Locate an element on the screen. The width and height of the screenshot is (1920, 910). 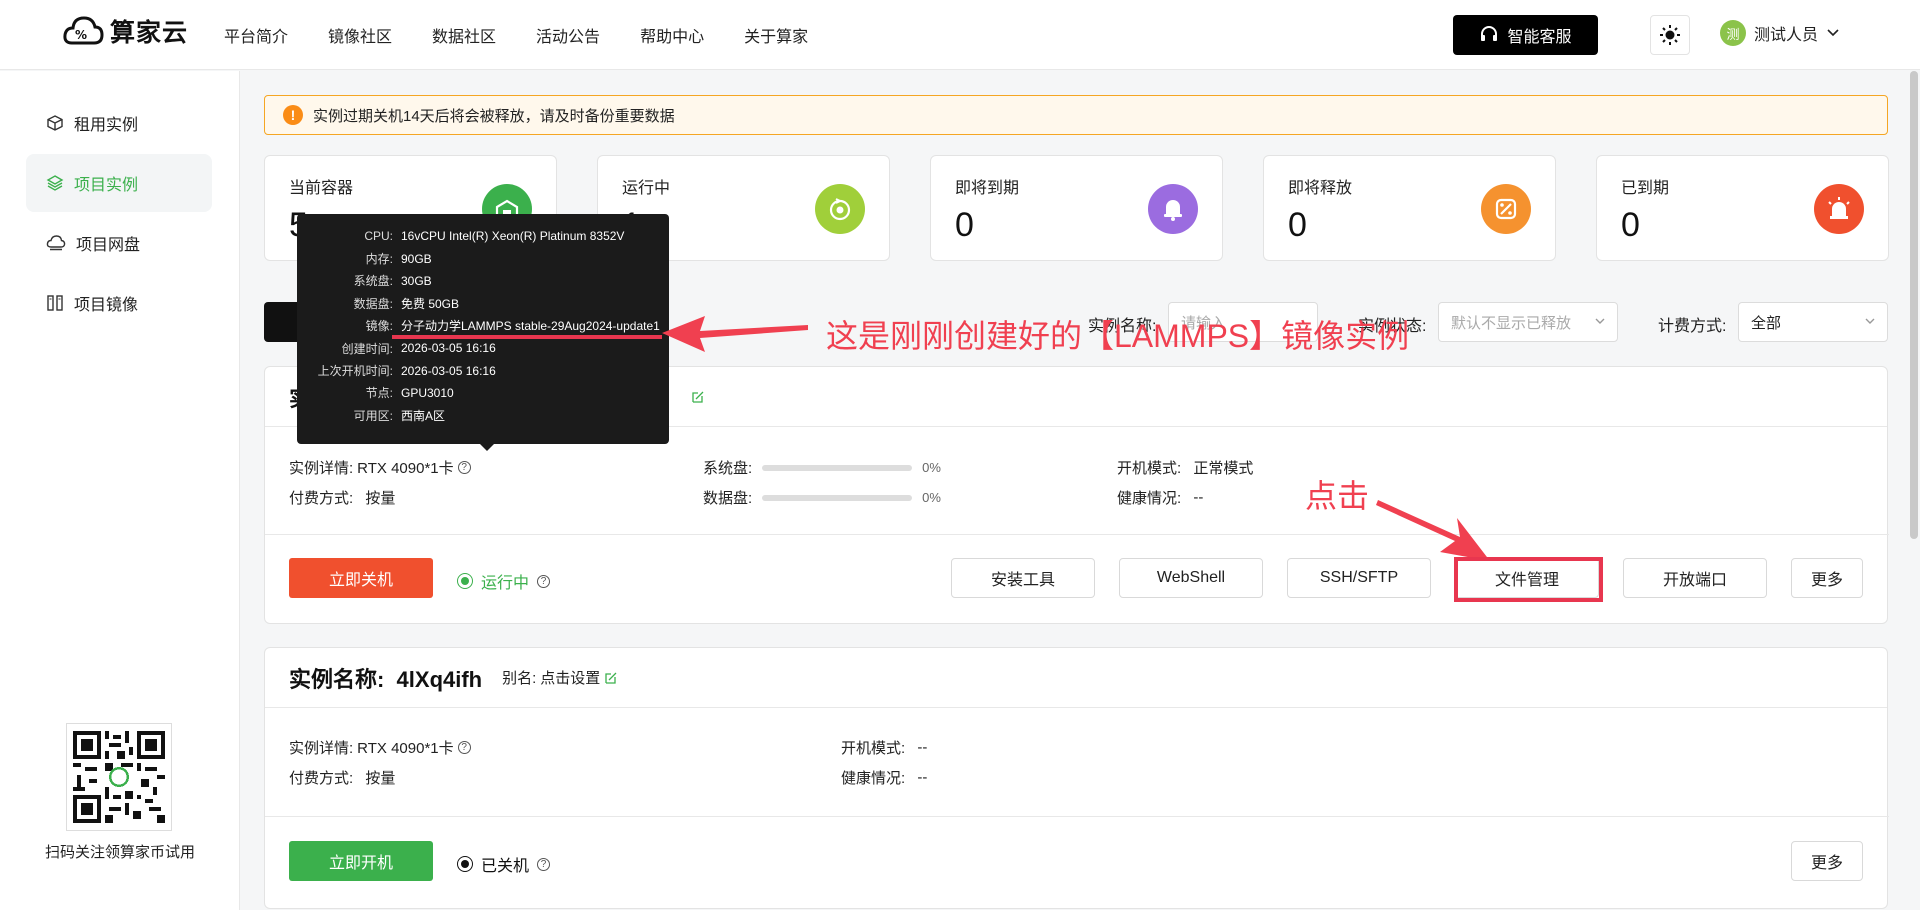
left-arrow-icon is located at coordinates (735, 334).